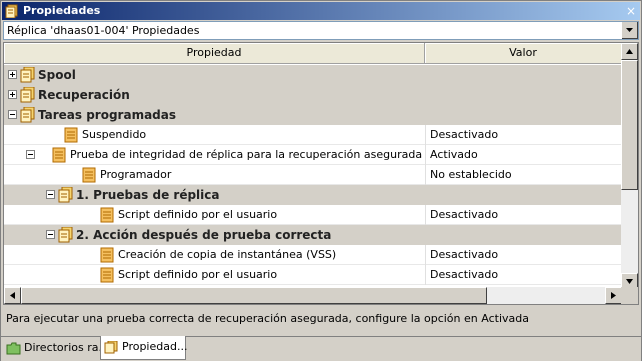 This screenshot has width=642, height=361. What do you see at coordinates (13, 348) in the screenshot?
I see `folder-icon` at bounding box center [13, 348].